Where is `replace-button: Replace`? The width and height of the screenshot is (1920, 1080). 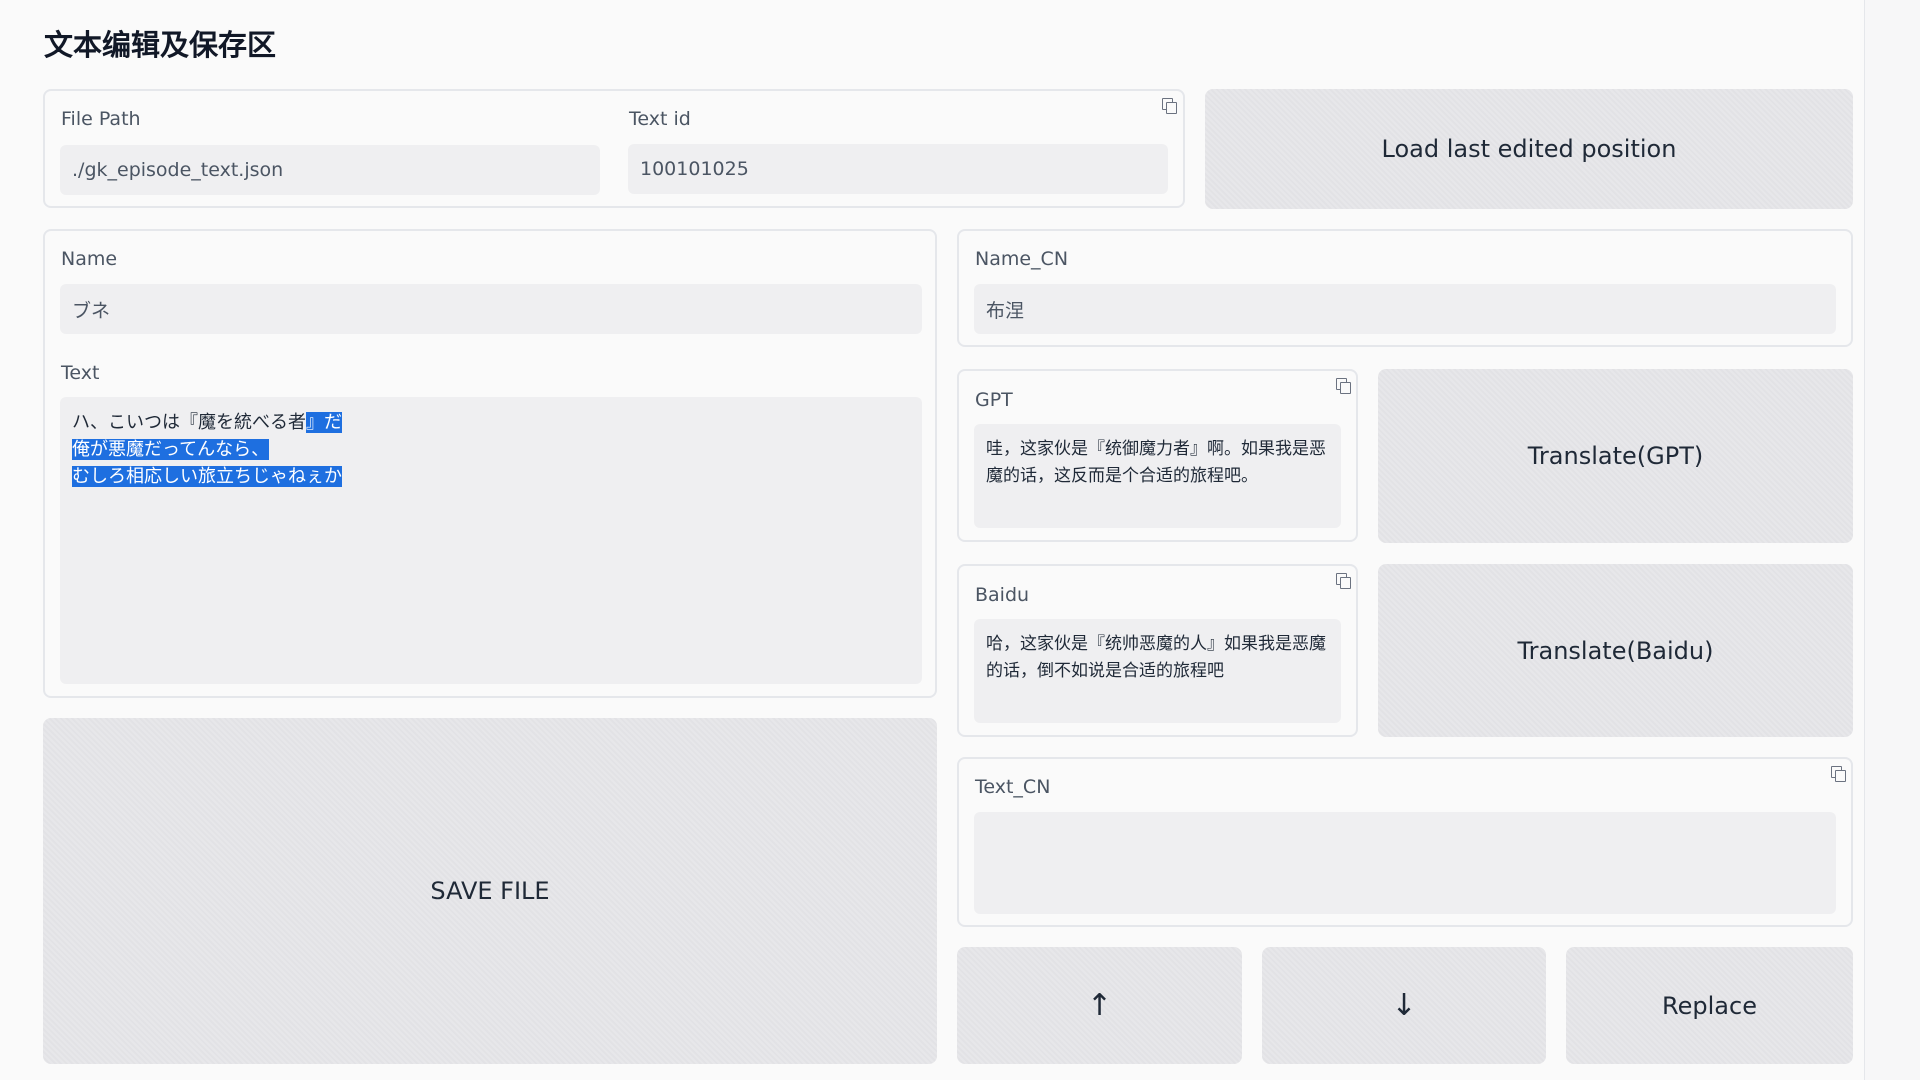 replace-button: Replace is located at coordinates (1709, 1005).